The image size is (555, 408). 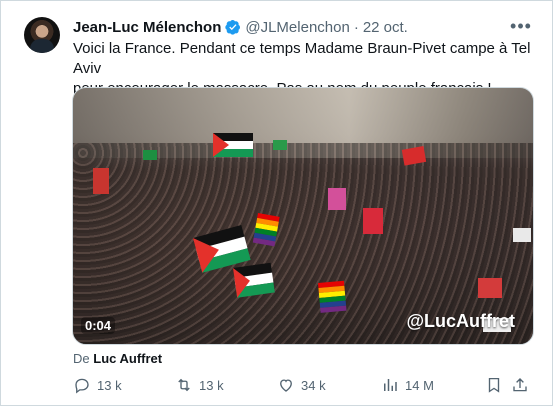 What do you see at coordinates (521, 26) in the screenshot?
I see `more-dots-icon: •••` at bounding box center [521, 26].